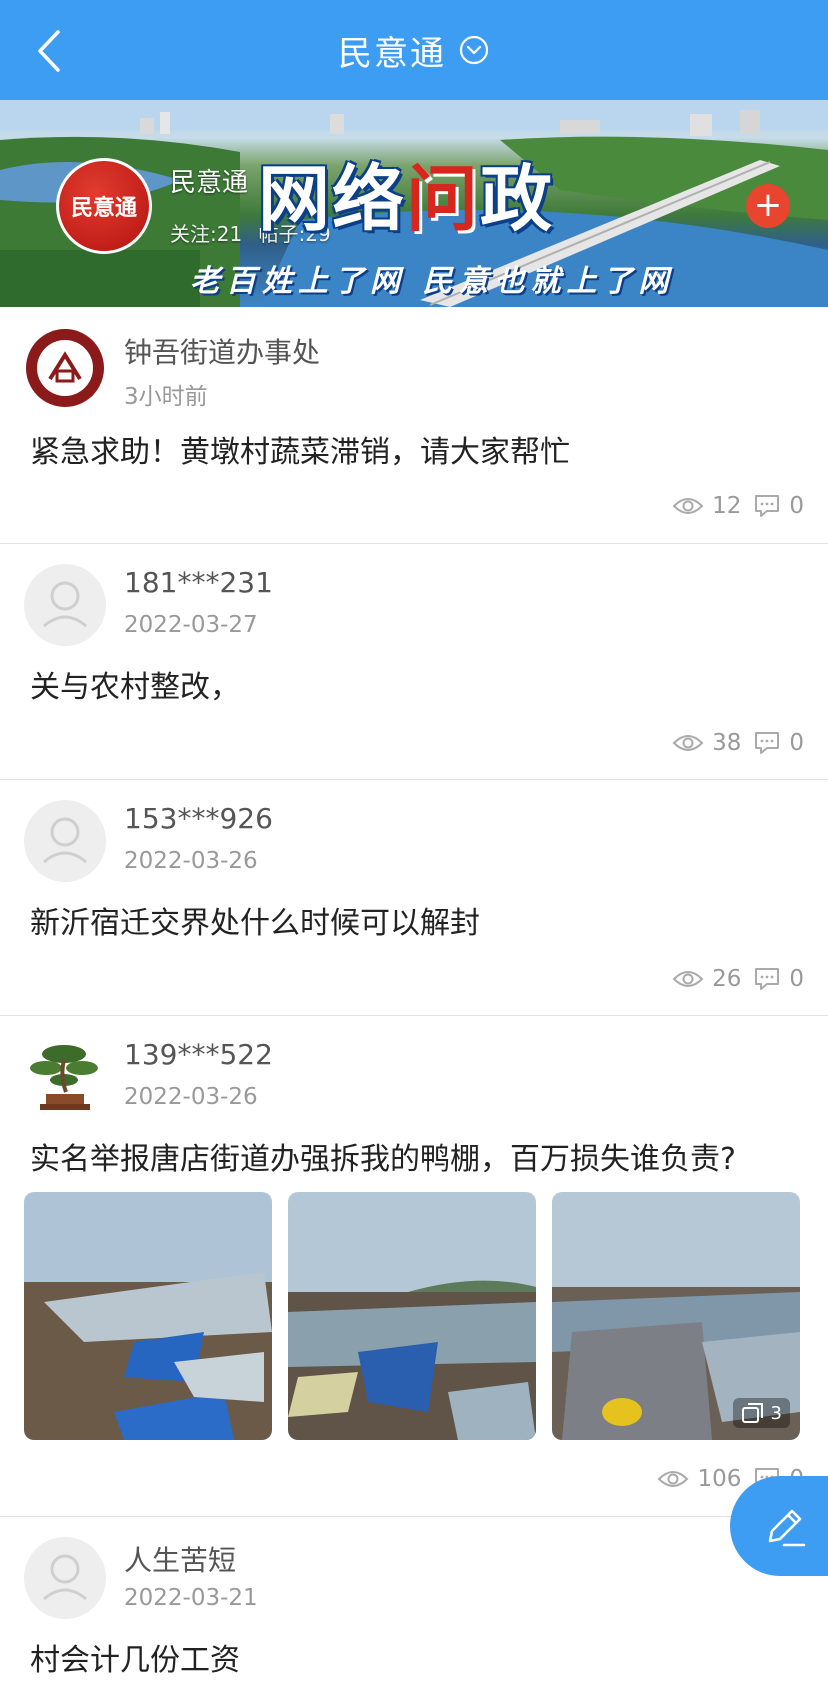  I want to click on post-stats: 12 0, so click(738, 506).